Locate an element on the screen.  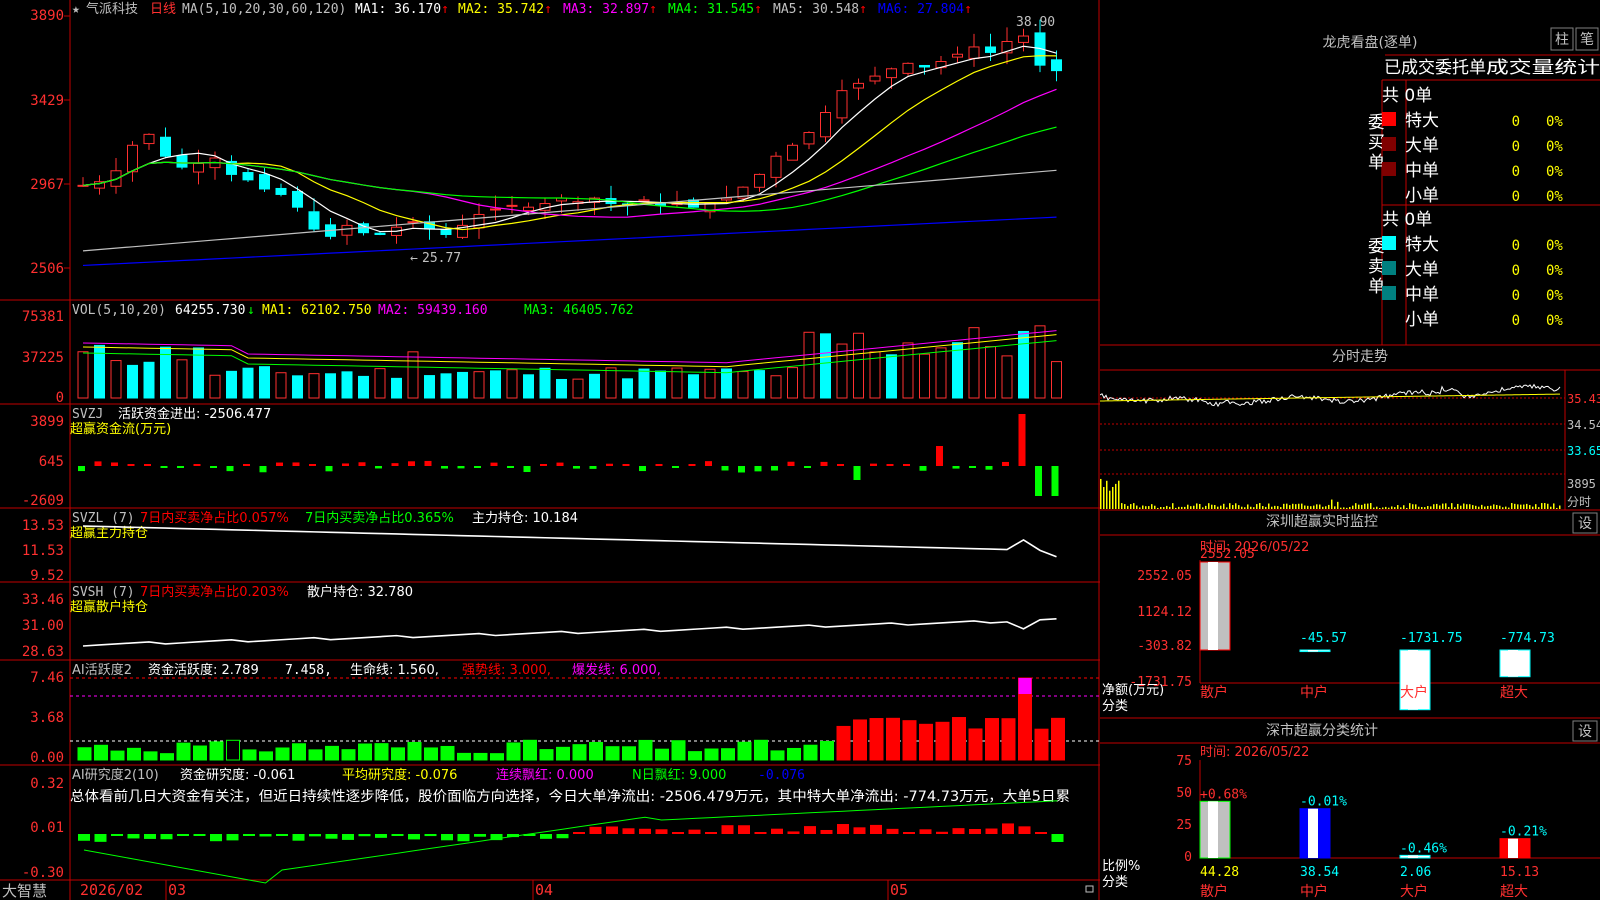
order-pct: 0% is located at coordinates (1554, 321).